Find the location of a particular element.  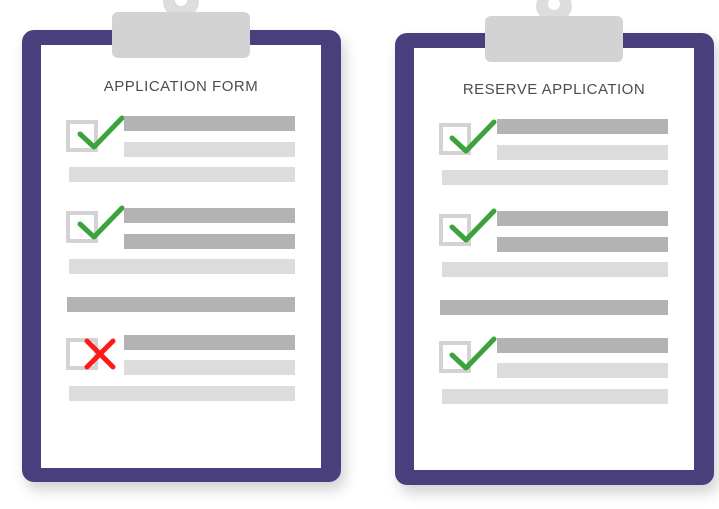

form-title: APPLICATION FORM is located at coordinates (181, 86).